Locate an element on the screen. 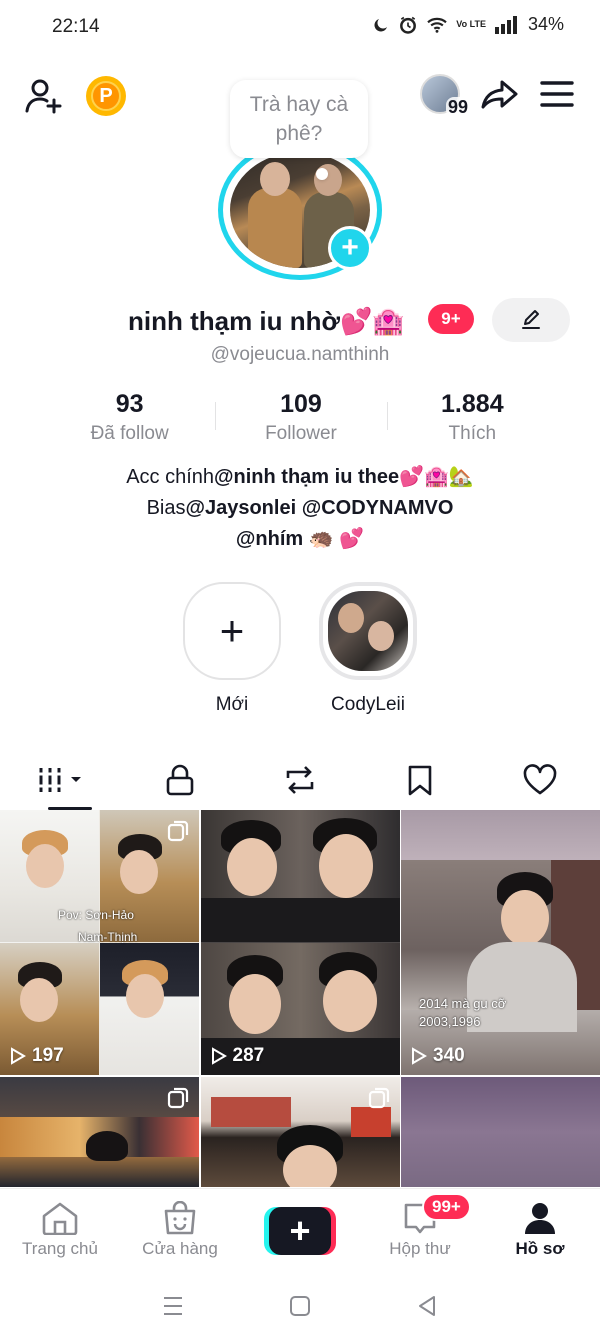  tab-saved is located at coordinates (420, 780).